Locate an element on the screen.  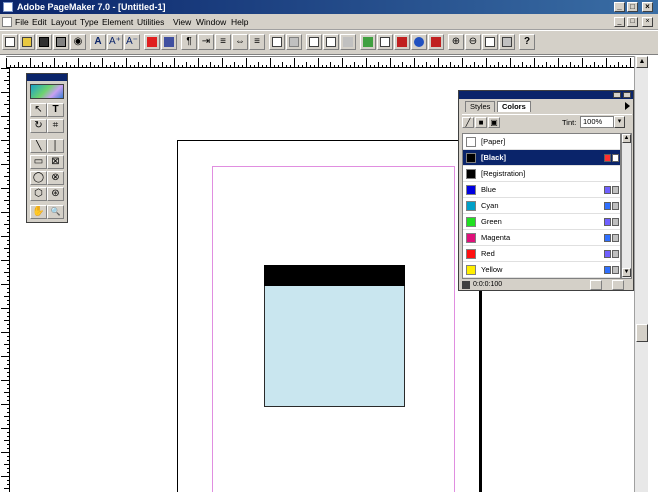
rectangle-tool: ▭ is located at coordinates (38, 162).